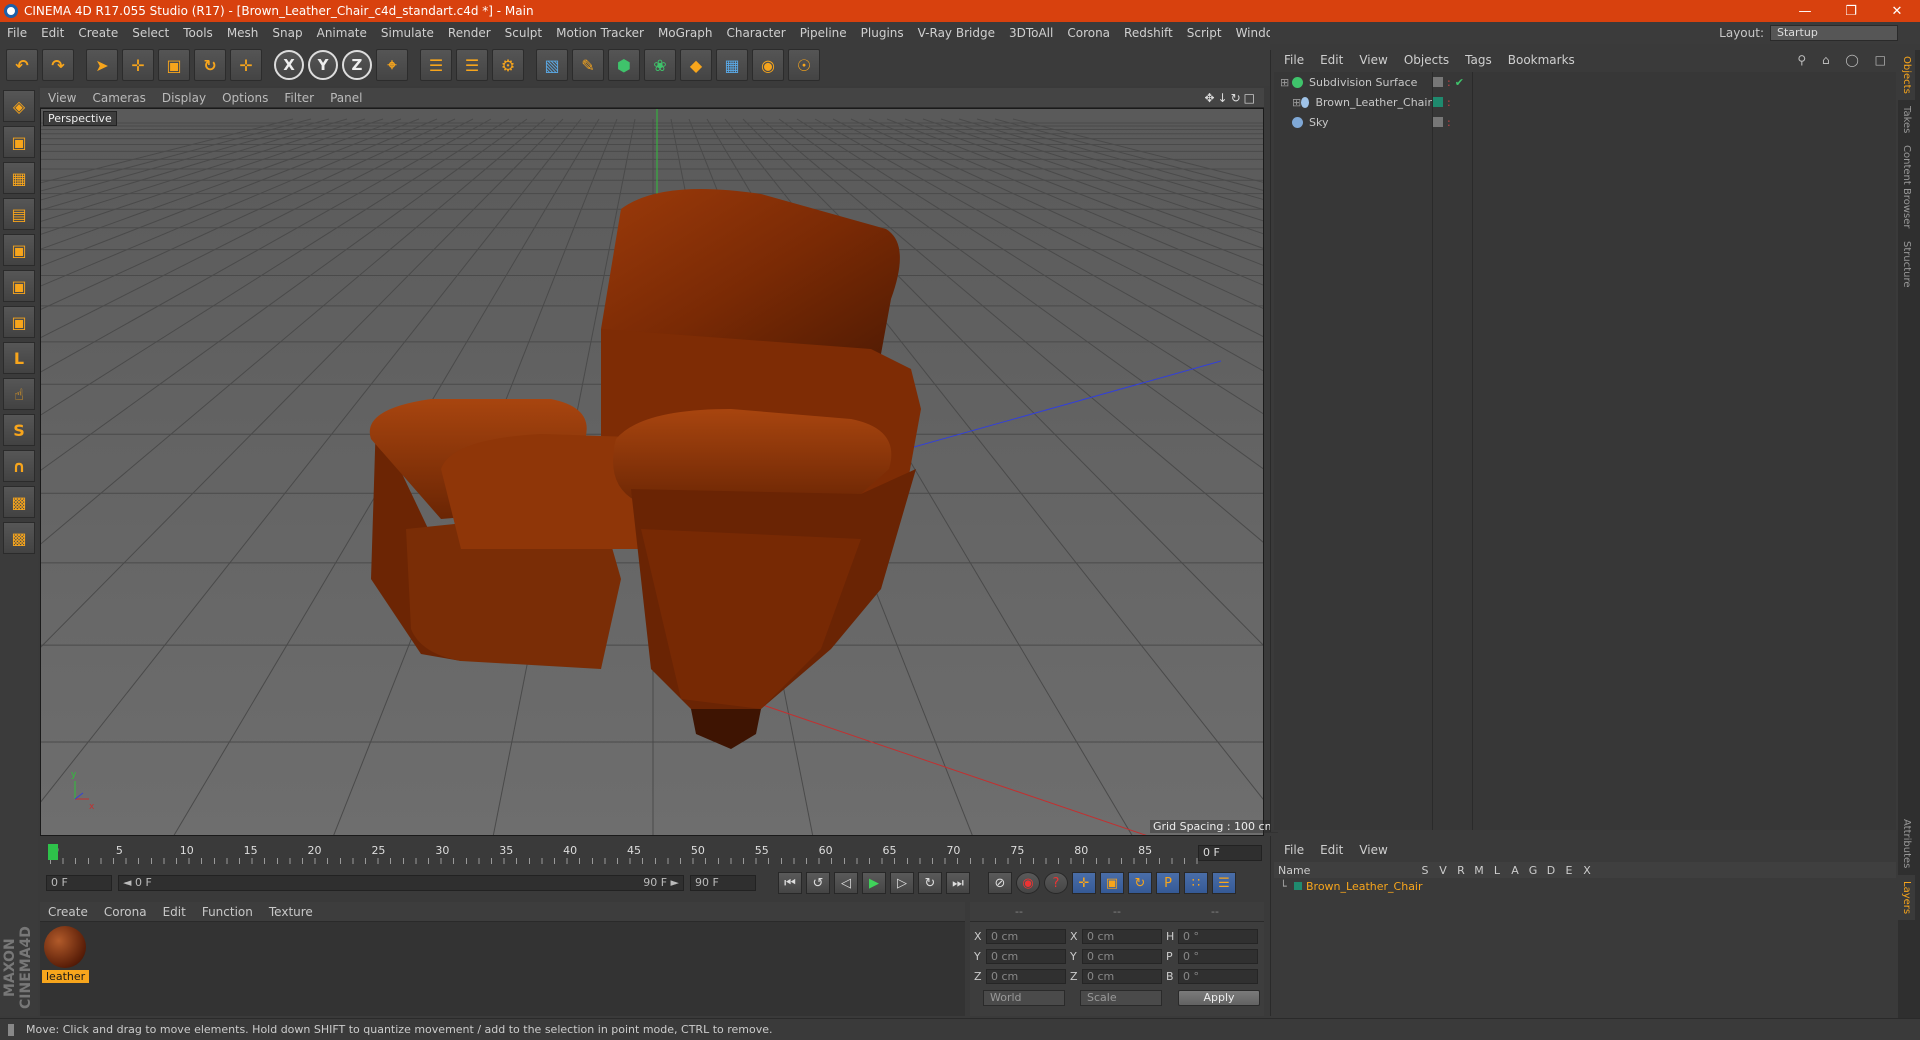  I want to click on menu-edit: Edit, so click(52, 33).